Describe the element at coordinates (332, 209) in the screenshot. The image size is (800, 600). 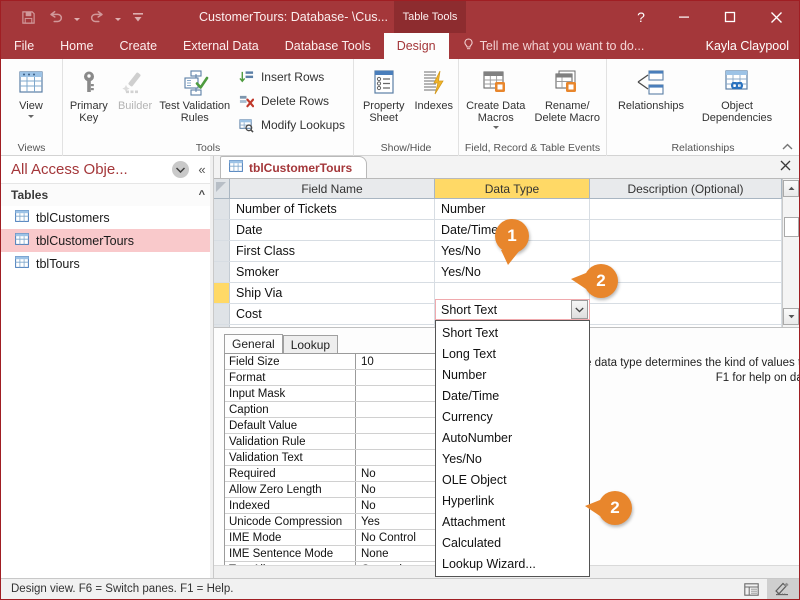
I see `cell-field-name: Number of Tickets` at that location.